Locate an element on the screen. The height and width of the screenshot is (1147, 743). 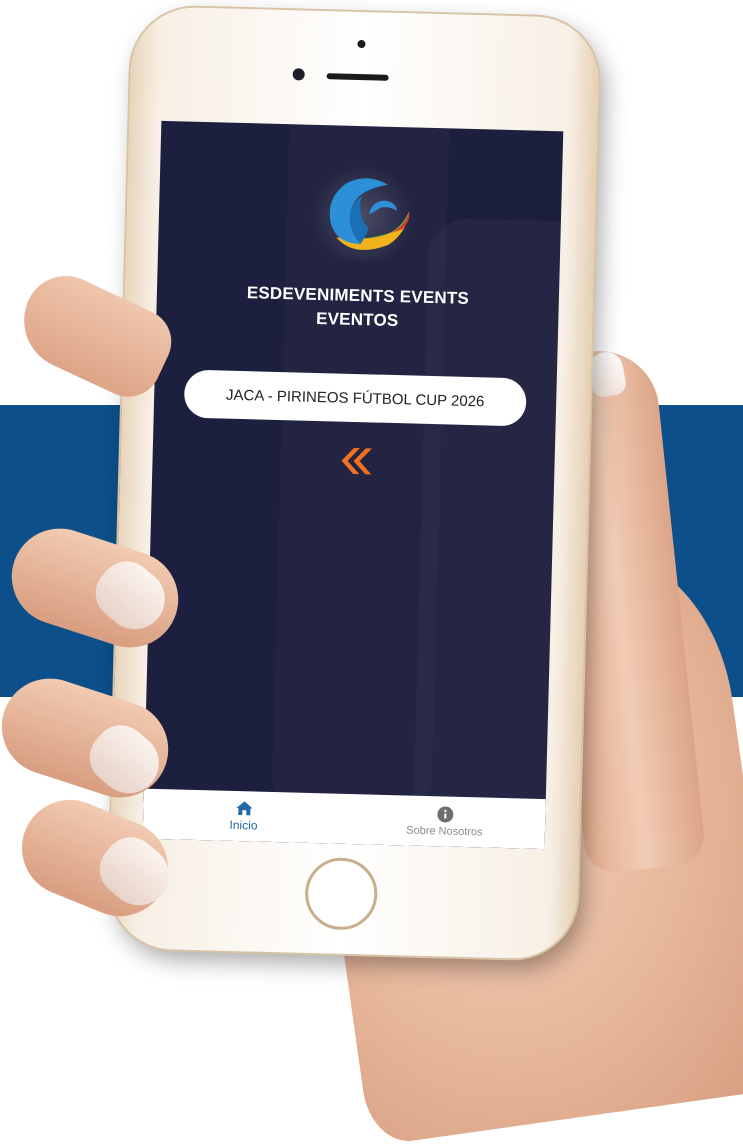
phone-speaker is located at coordinates (357, 77).